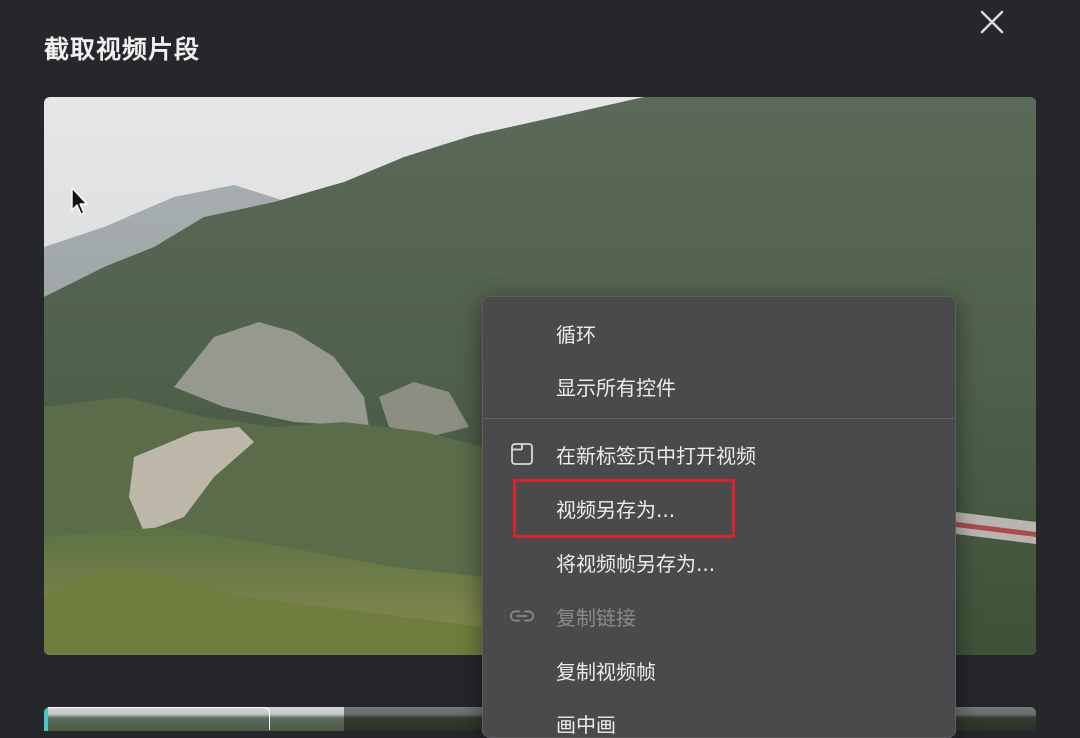 The width and height of the screenshot is (1080, 738). What do you see at coordinates (719, 418) in the screenshot?
I see `menu-divider` at bounding box center [719, 418].